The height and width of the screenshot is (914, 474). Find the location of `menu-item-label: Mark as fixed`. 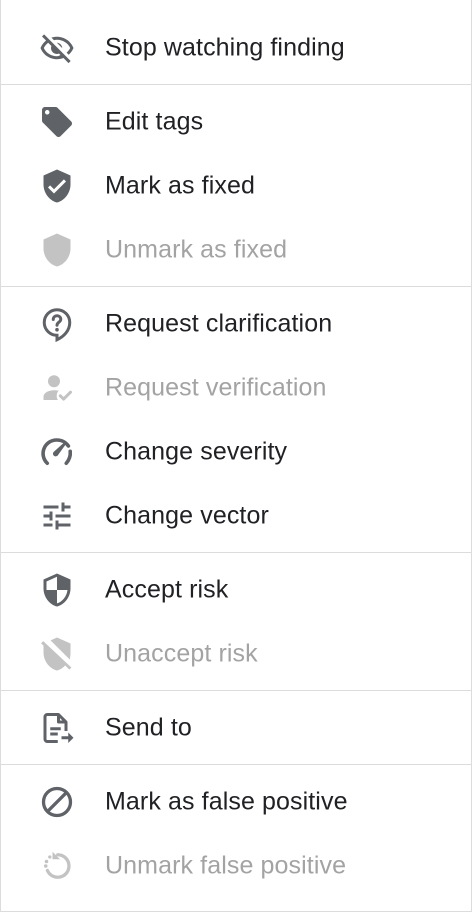

menu-item-label: Mark as fixed is located at coordinates (180, 185).